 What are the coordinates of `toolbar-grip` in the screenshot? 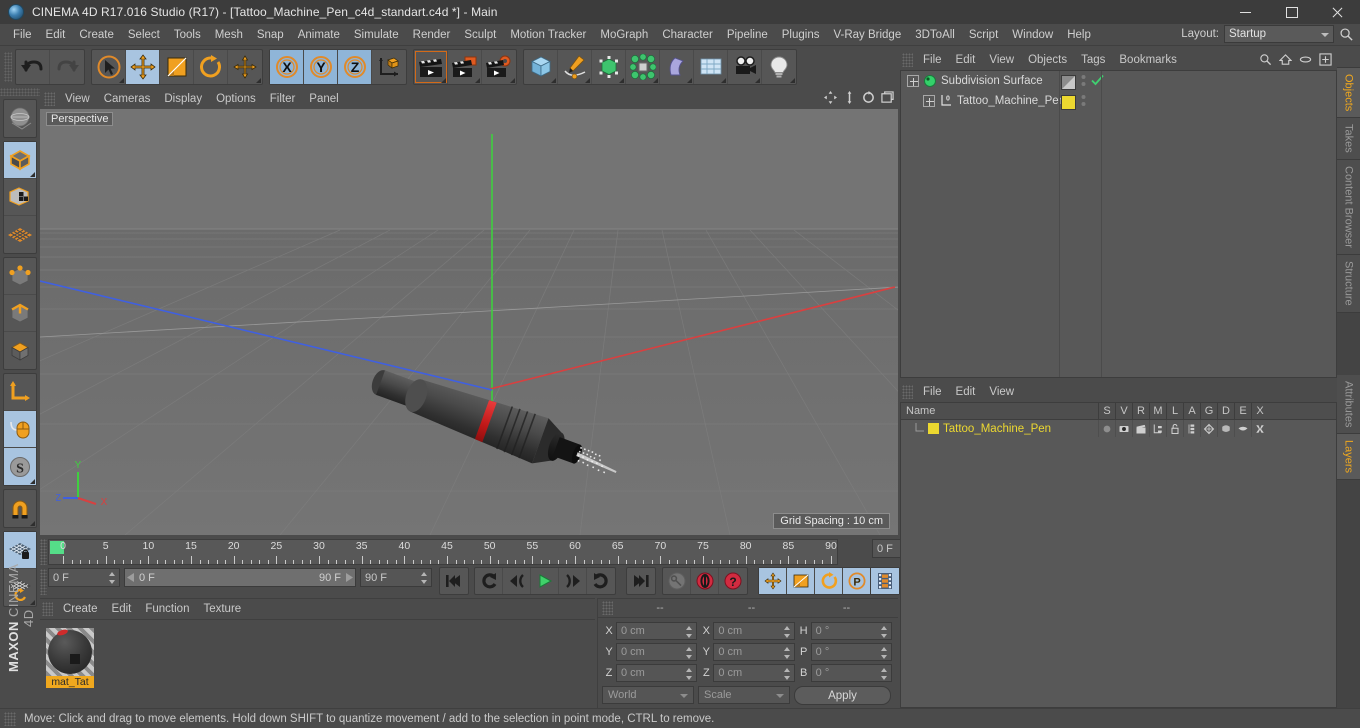 It's located at (8, 67).